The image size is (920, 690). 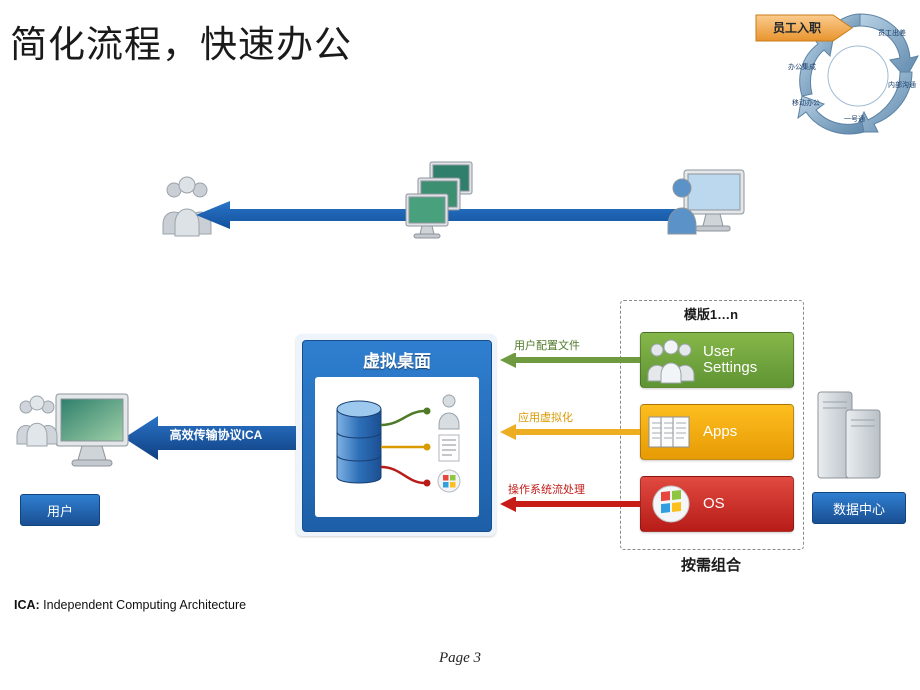 I want to click on combine-label: 按需组合, so click(x=710, y=565).